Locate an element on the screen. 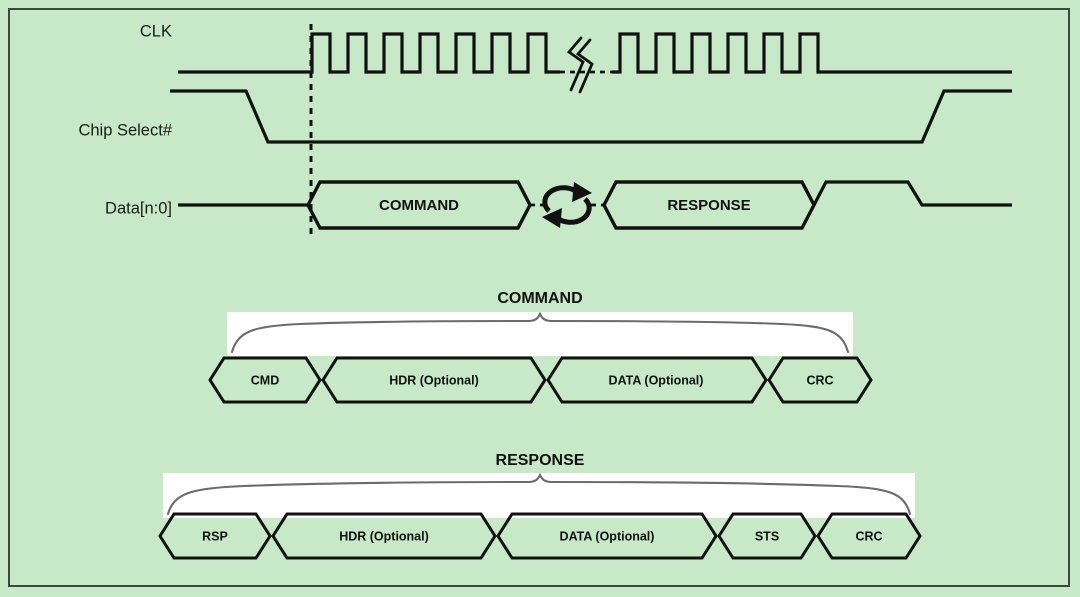 Image resolution: width=1080 pixels, height=597 pixels. command-group-title: COMMAND is located at coordinates (539, 298).